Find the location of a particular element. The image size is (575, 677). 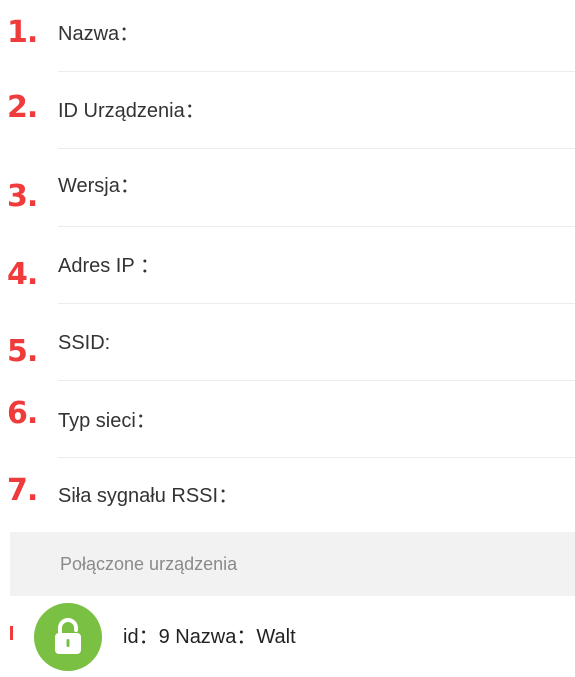

connected-device-item: id：9 Nazwa：Walt is located at coordinates (292, 636).